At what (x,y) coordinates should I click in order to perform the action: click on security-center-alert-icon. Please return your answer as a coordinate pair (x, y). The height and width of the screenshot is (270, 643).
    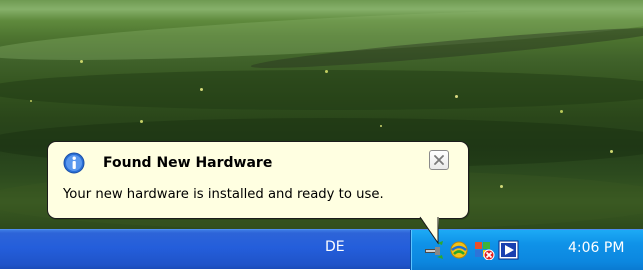
    Looking at the image, I should click on (484, 250).